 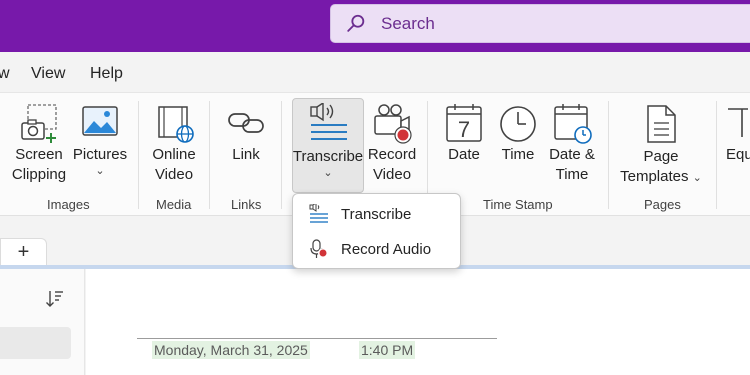 What do you see at coordinates (518, 204) in the screenshot?
I see `group-label-time-stamp: Time Stamp` at bounding box center [518, 204].